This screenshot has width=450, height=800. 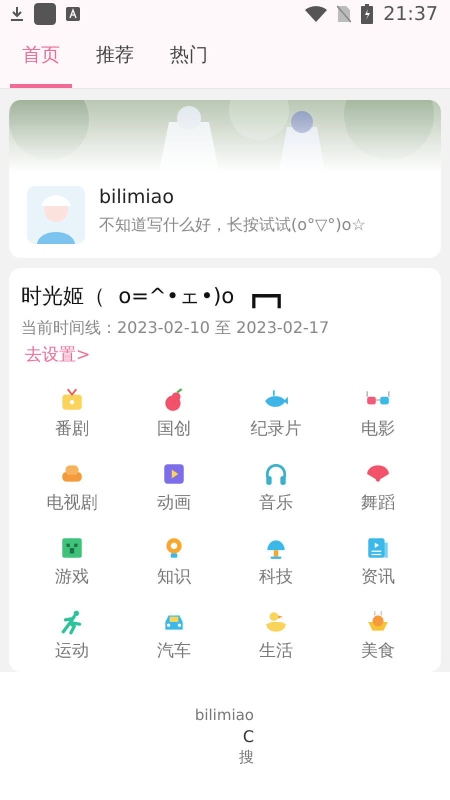 What do you see at coordinates (246, 757) in the screenshot?
I see `search-label: 搜` at bounding box center [246, 757].